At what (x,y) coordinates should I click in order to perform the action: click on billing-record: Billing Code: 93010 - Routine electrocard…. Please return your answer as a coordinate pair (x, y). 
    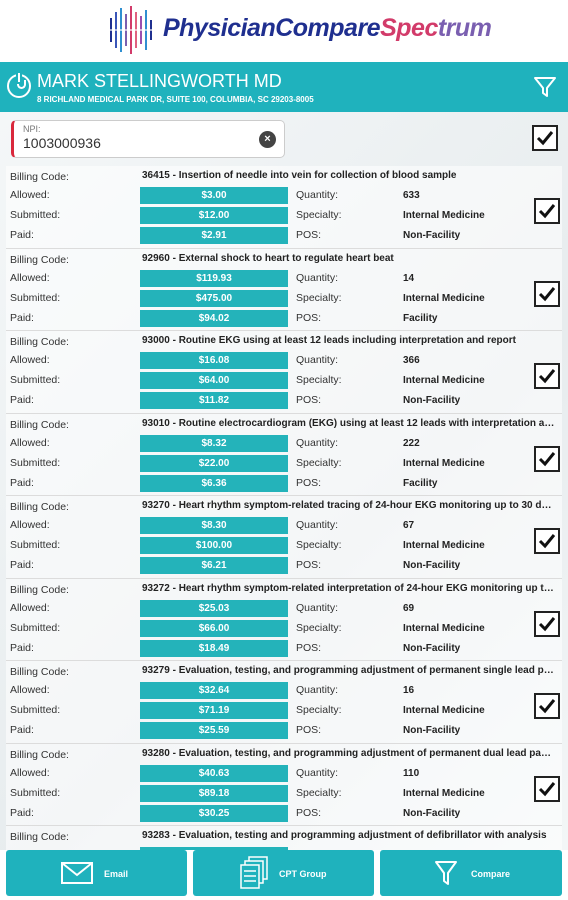
    Looking at the image, I should click on (284, 454).